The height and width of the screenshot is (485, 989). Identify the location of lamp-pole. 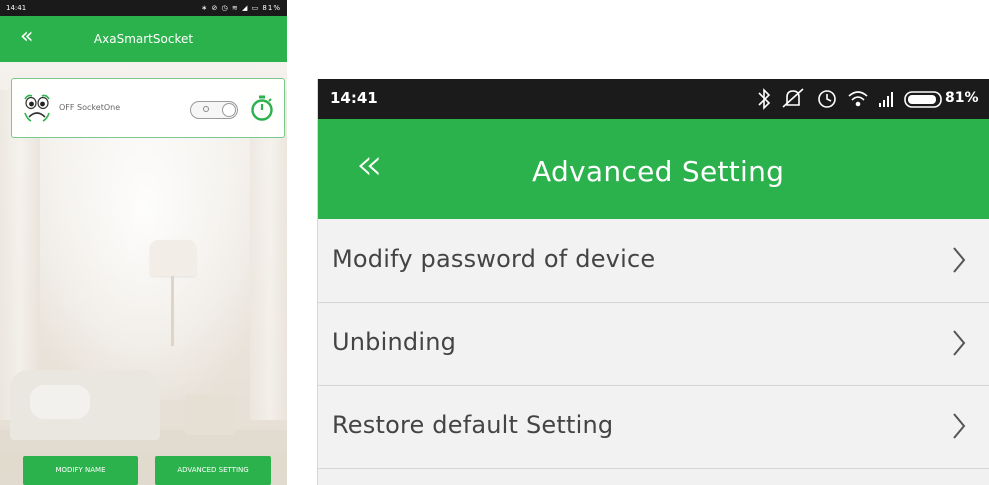
(172, 311).